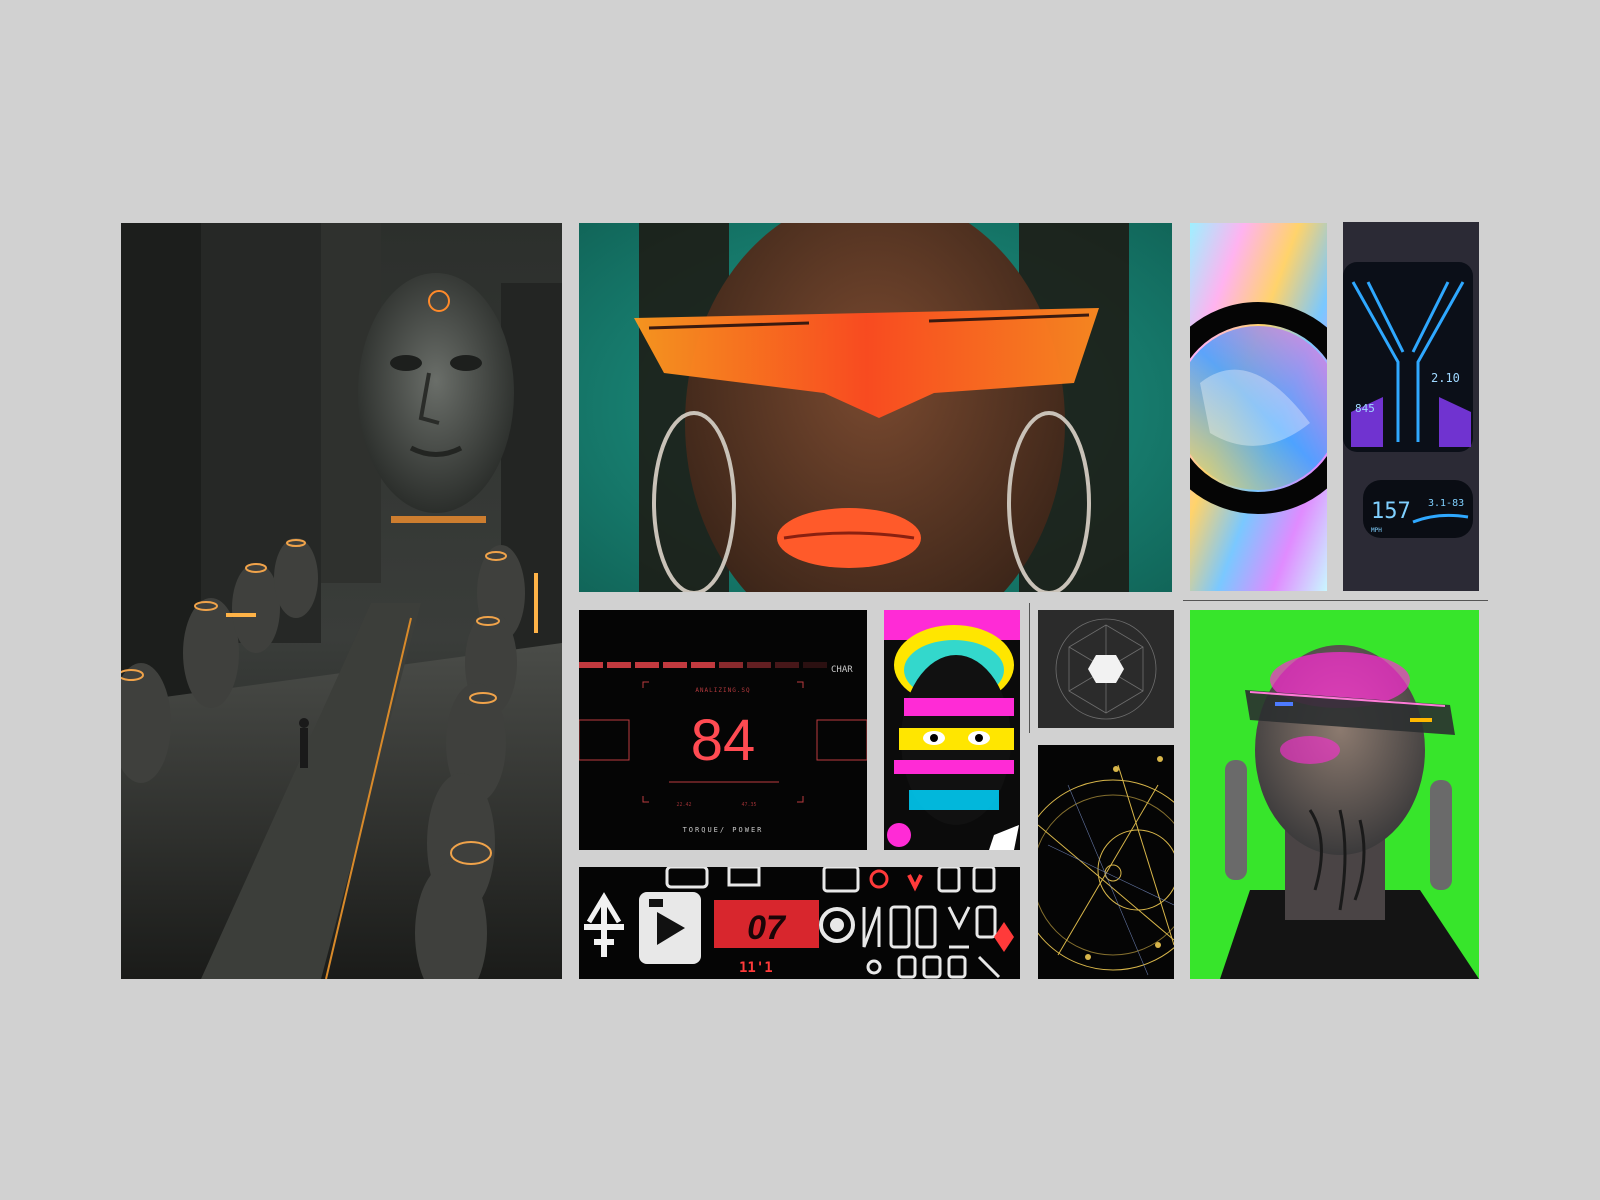  Describe the element at coordinates (748, 805) in the screenshot. I see `hud-time-right: 47.35` at that location.